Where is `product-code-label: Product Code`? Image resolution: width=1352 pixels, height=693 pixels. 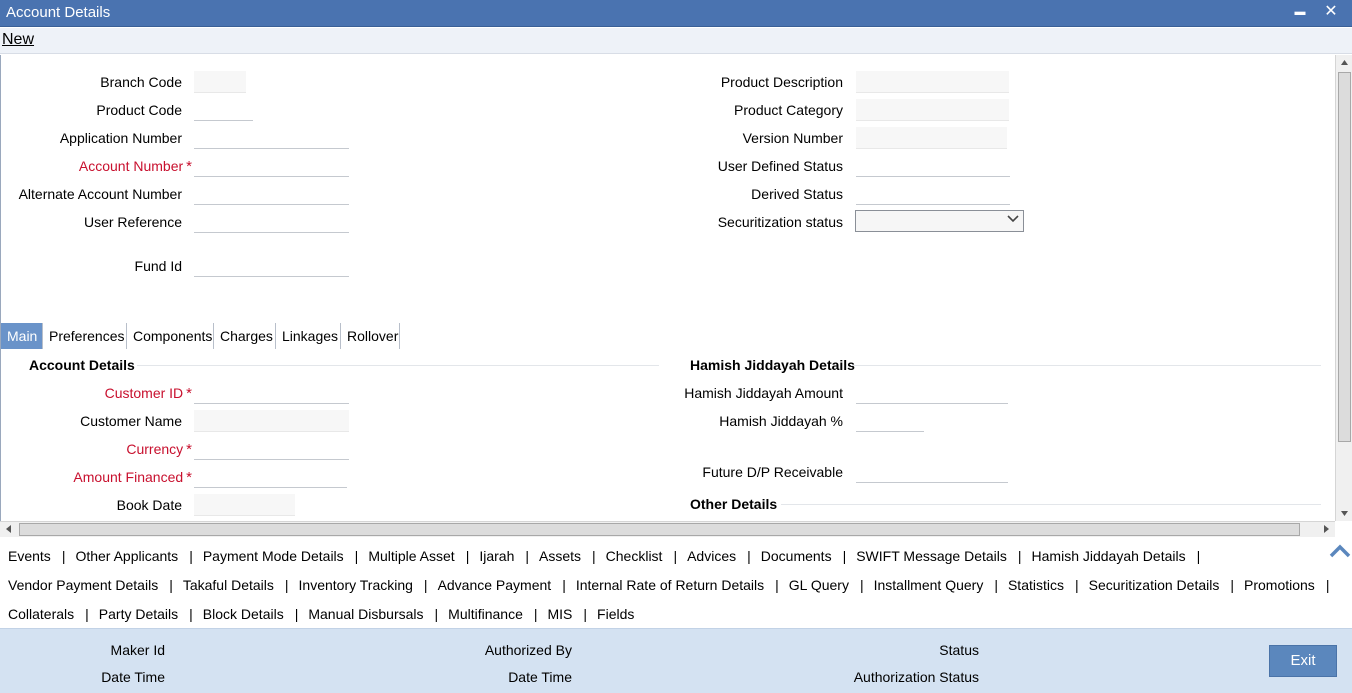 product-code-label: Product Code is located at coordinates (139, 110).